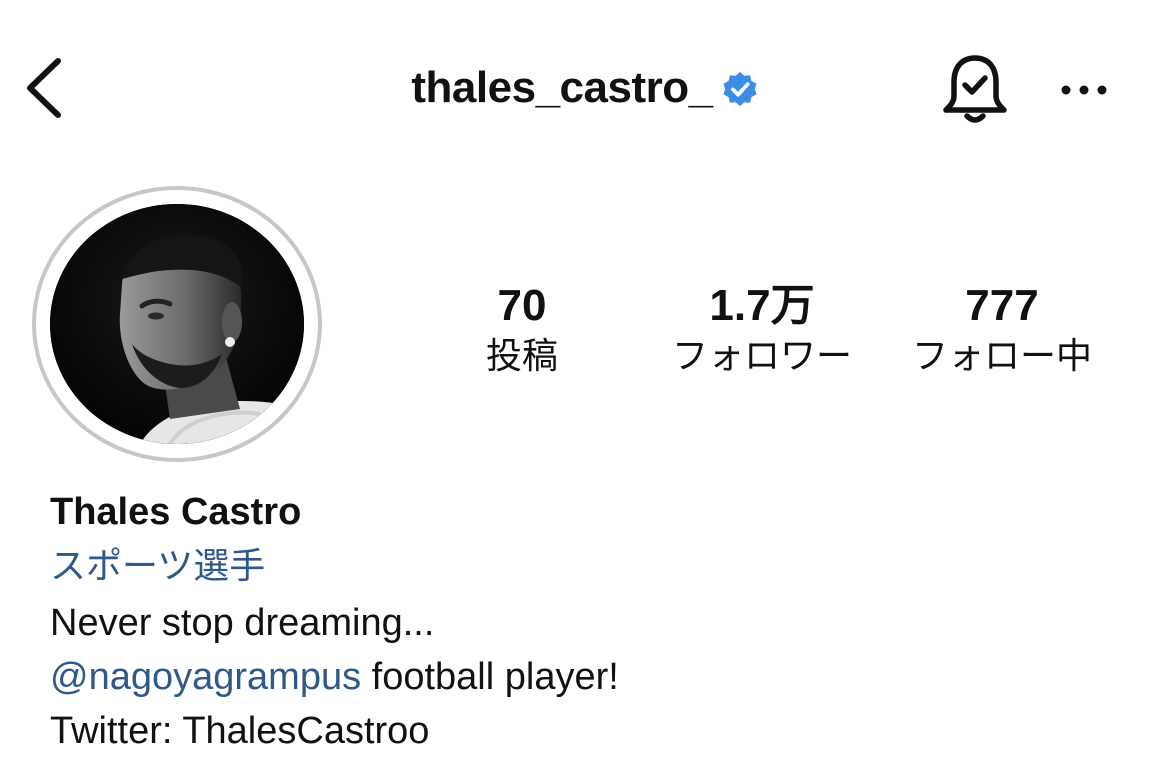 The width and height of the screenshot is (1170, 765). What do you see at coordinates (739, 89) in the screenshot?
I see `verified-badge-icon` at bounding box center [739, 89].